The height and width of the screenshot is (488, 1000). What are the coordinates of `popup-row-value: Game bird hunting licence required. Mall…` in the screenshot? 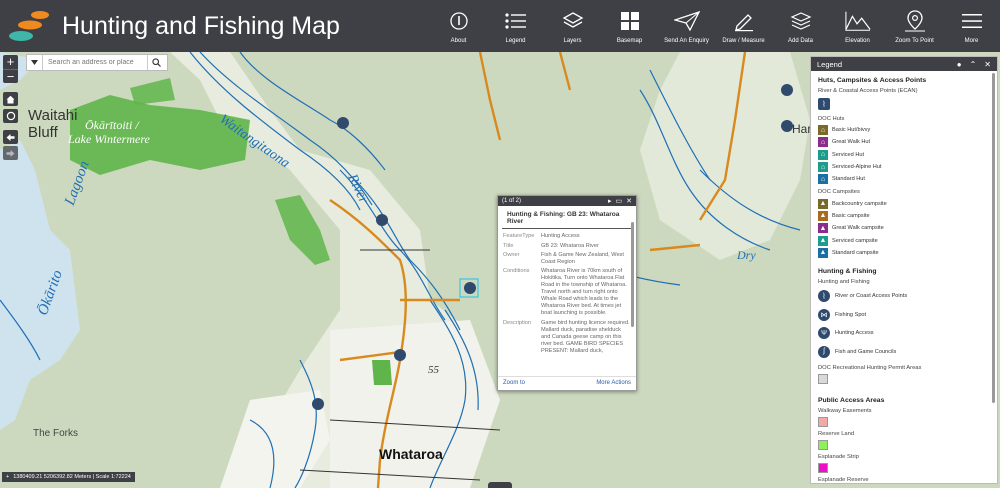 It's located at (585, 336).